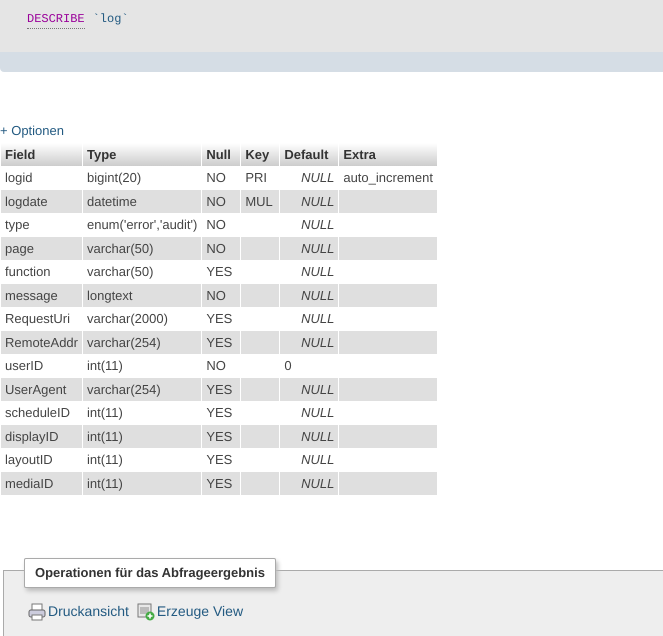  I want to click on table-cell: longtext, so click(142, 295).